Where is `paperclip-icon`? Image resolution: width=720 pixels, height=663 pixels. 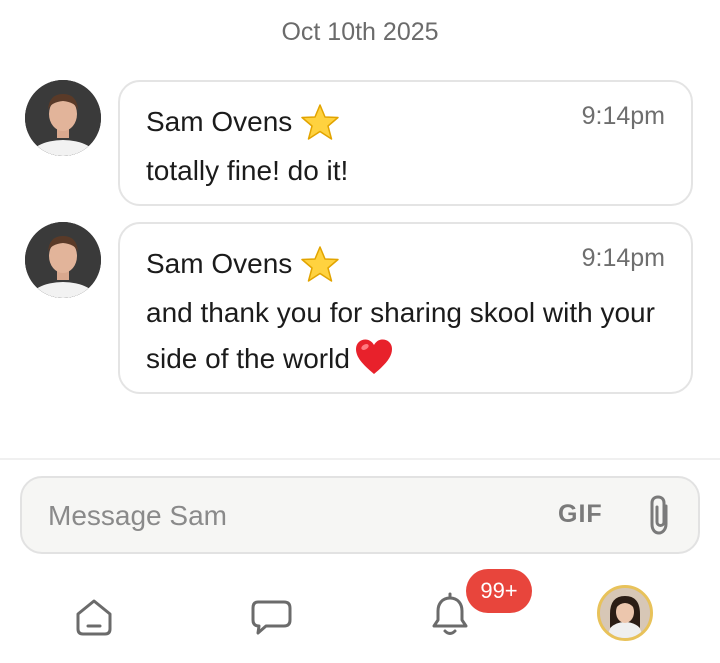
paperclip-icon is located at coordinates (659, 515).